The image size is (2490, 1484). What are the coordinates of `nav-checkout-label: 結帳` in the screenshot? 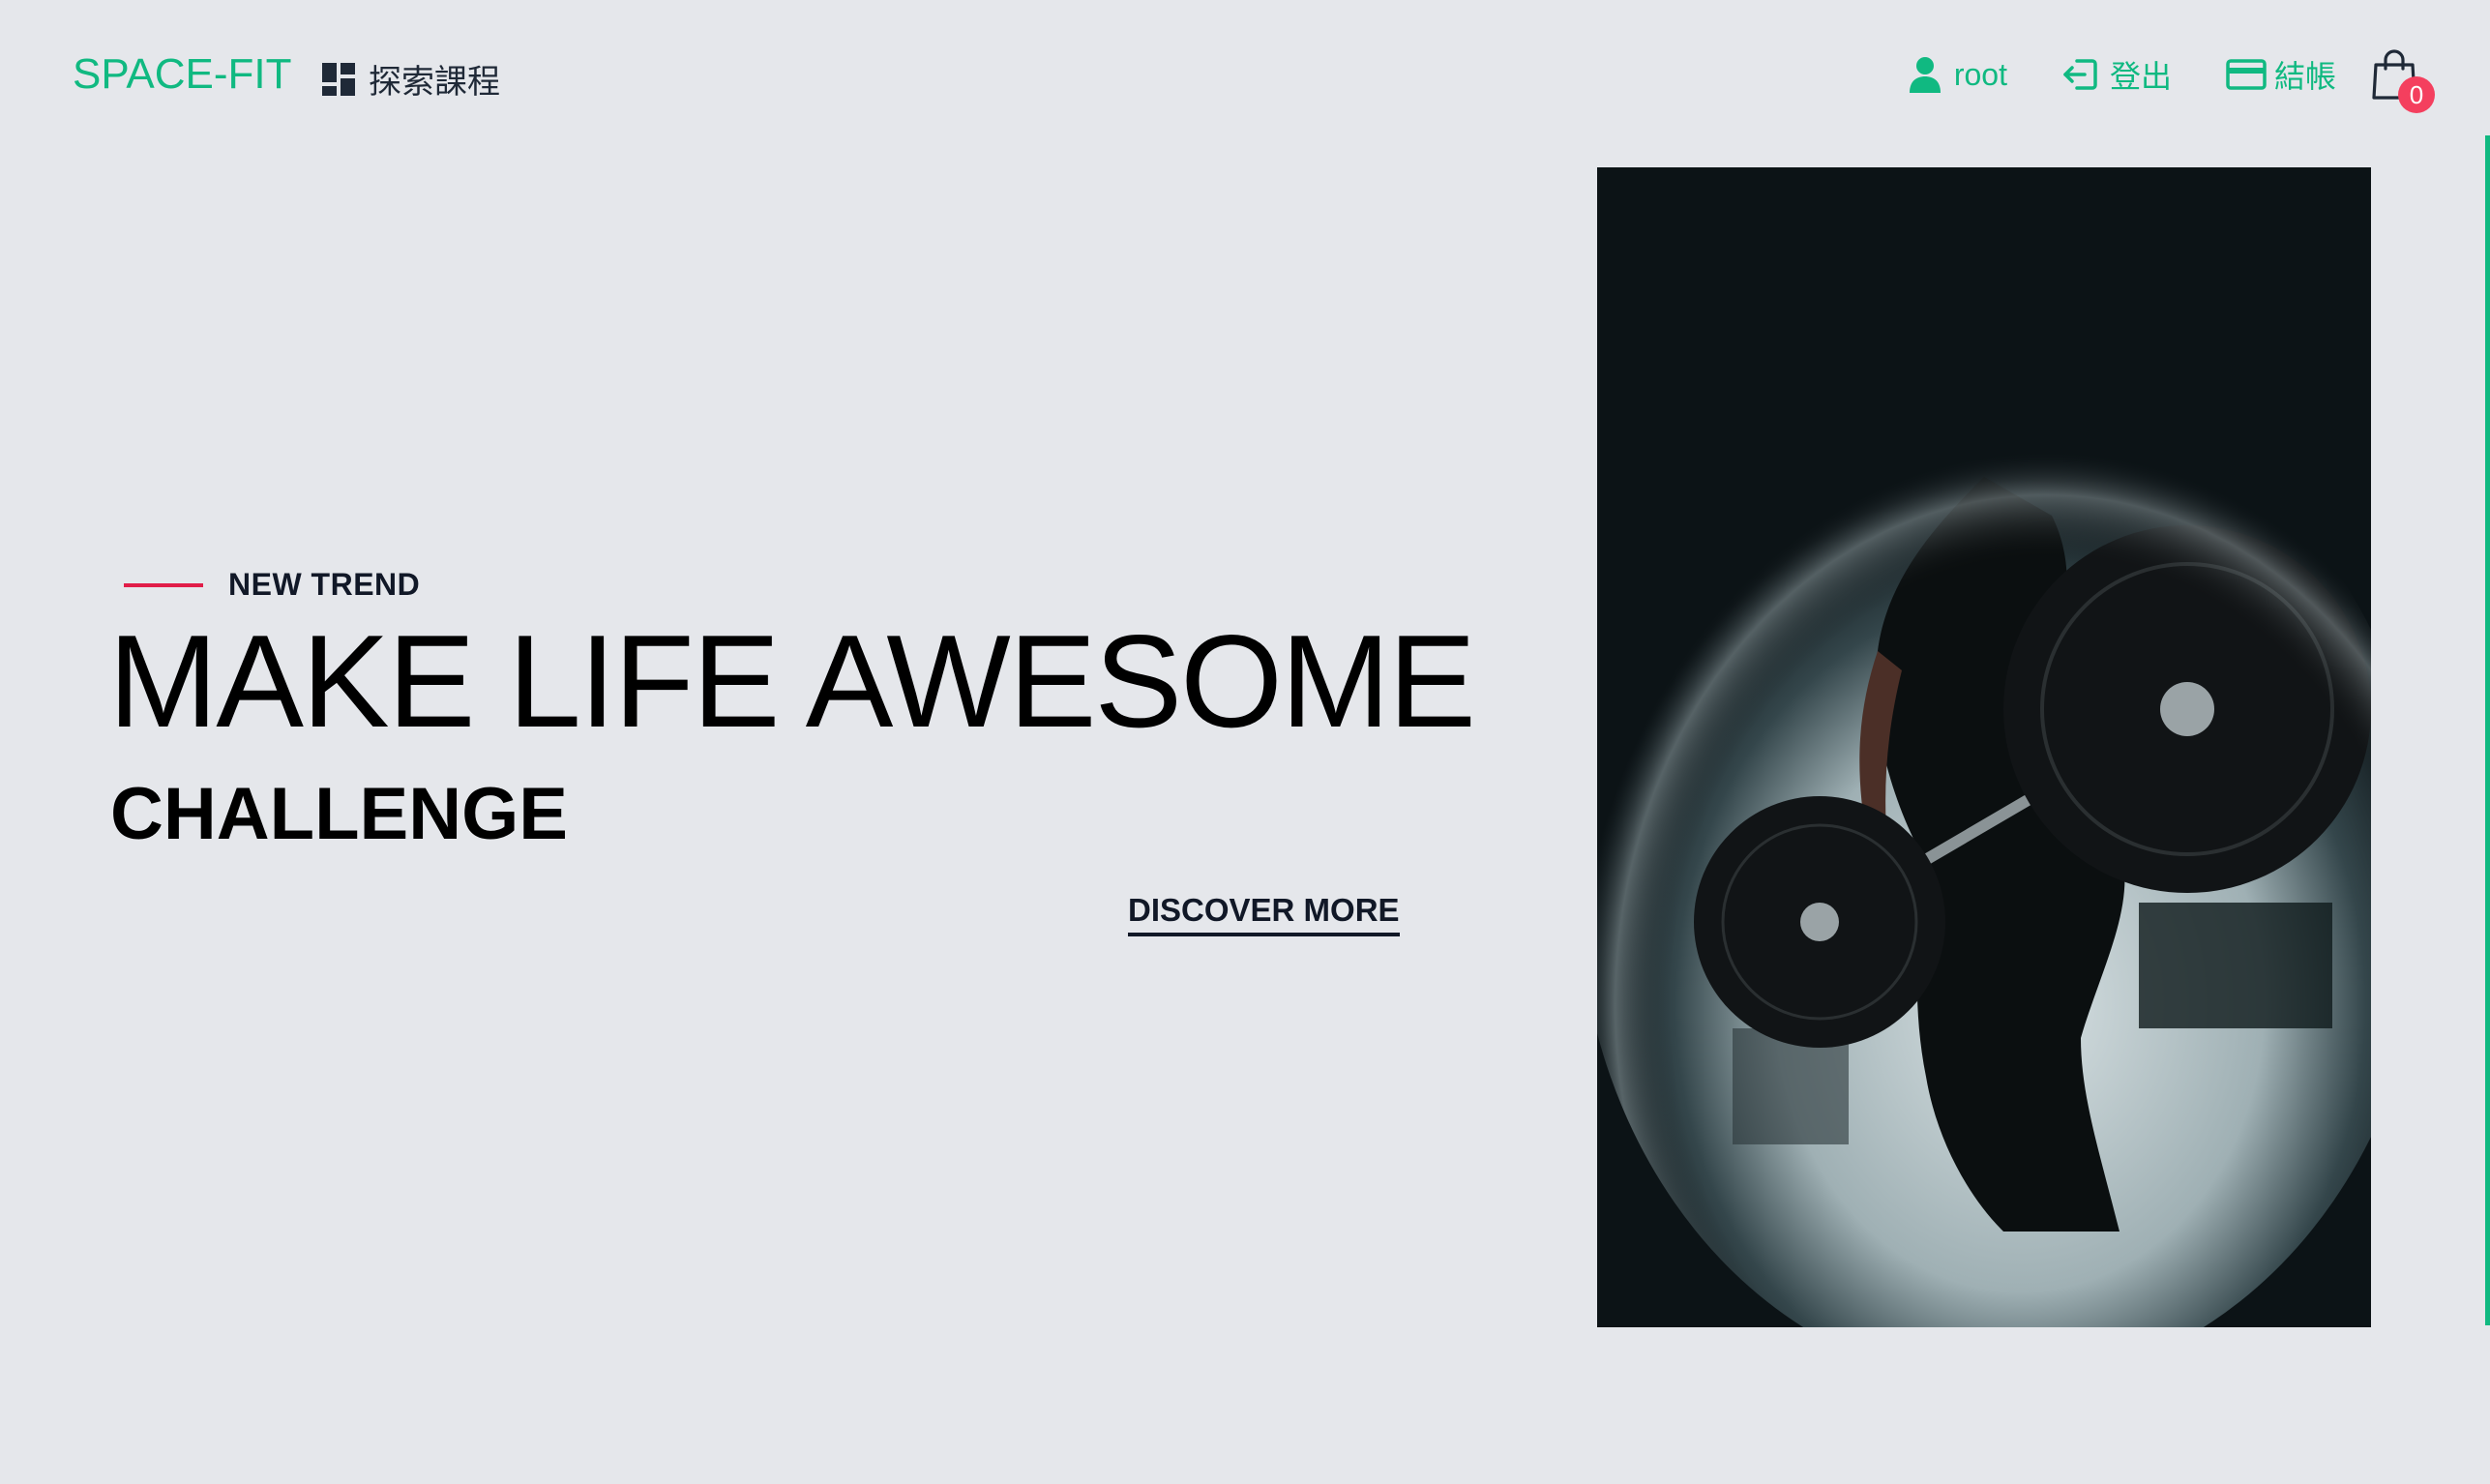 It's located at (2304, 76).